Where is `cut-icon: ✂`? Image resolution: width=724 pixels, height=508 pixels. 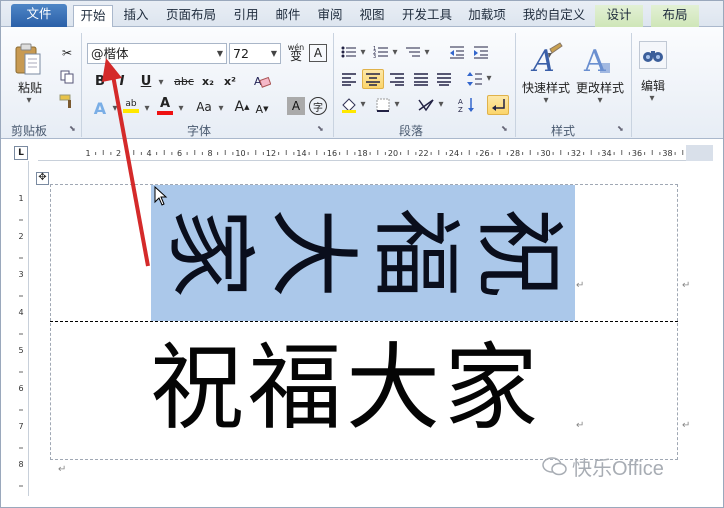 cut-icon: ✂ is located at coordinates (67, 53).